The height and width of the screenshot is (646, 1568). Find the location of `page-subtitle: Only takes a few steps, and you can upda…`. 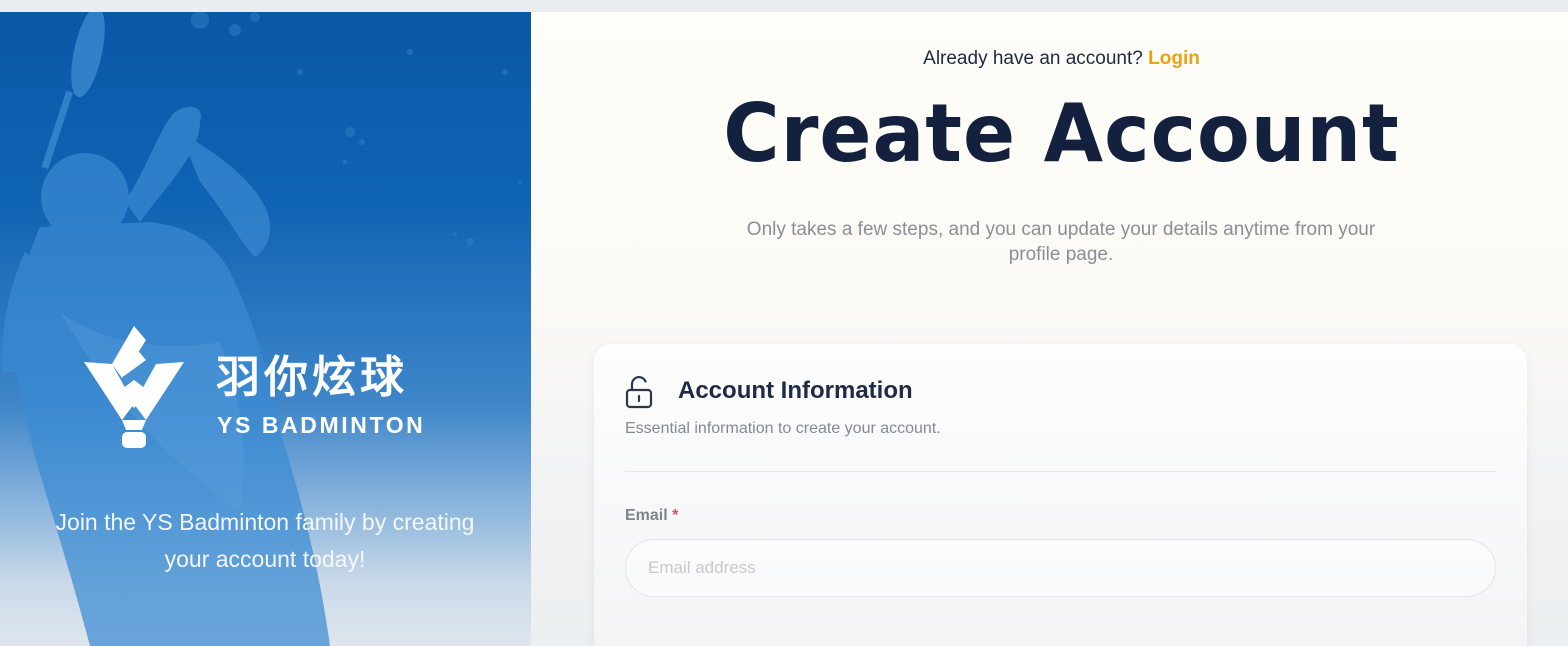

page-subtitle: Only takes a few steps, and you can upda… is located at coordinates (1061, 242).